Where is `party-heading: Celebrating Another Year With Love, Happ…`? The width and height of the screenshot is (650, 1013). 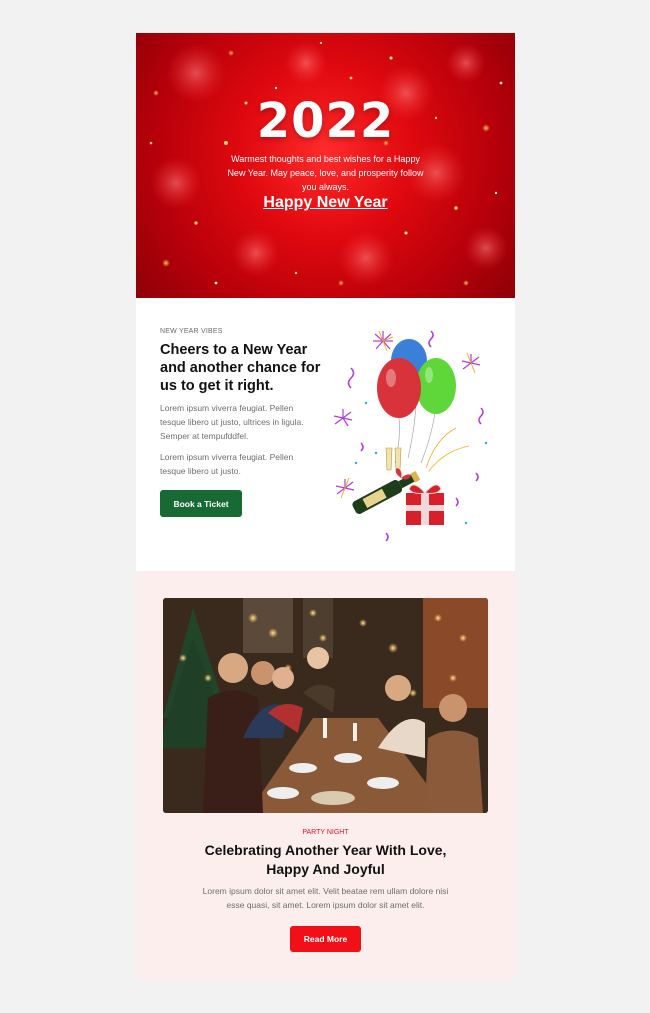 party-heading: Celebrating Another Year With Love, Happ… is located at coordinates (325, 859).